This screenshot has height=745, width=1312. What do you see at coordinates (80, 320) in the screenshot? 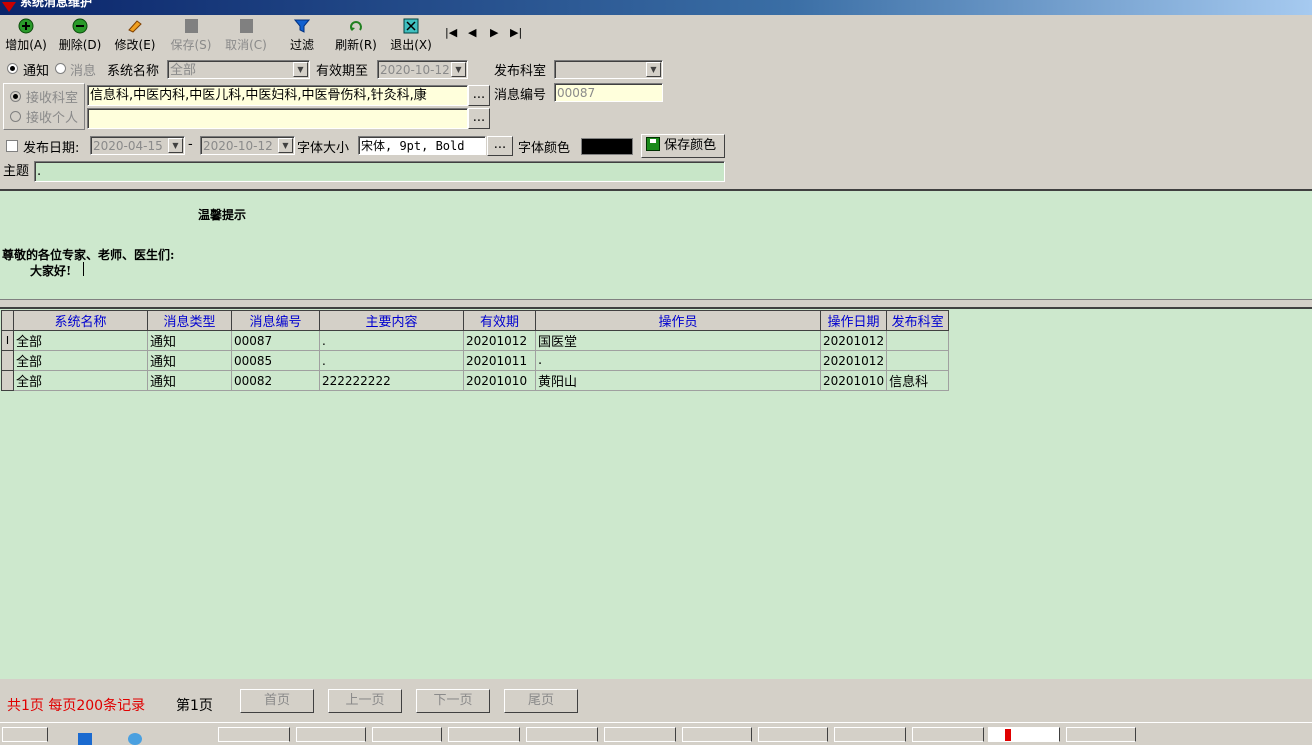
I see `col-system-name: 系统名称` at bounding box center [80, 320].